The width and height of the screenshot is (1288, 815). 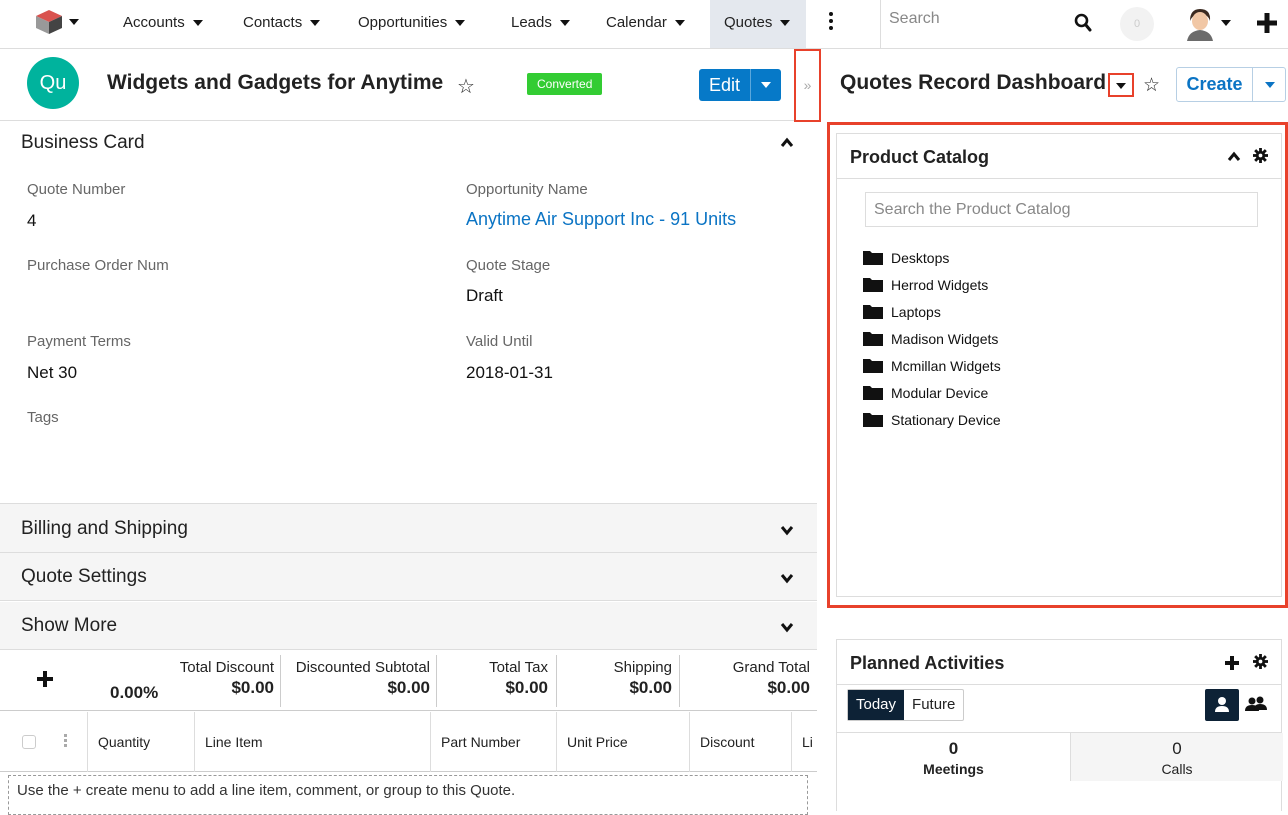 I want to click on nav-item-calendar: Calendar, so click(x=645, y=24).